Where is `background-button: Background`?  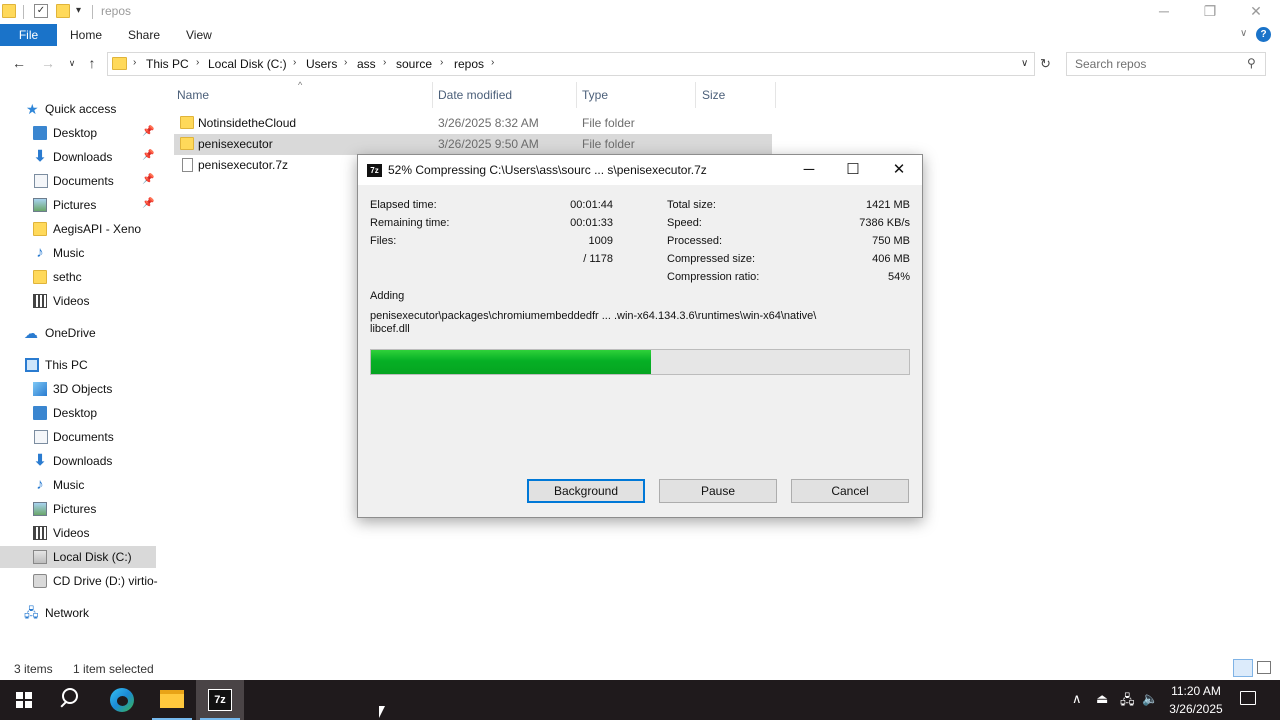
background-button: Background is located at coordinates (586, 491).